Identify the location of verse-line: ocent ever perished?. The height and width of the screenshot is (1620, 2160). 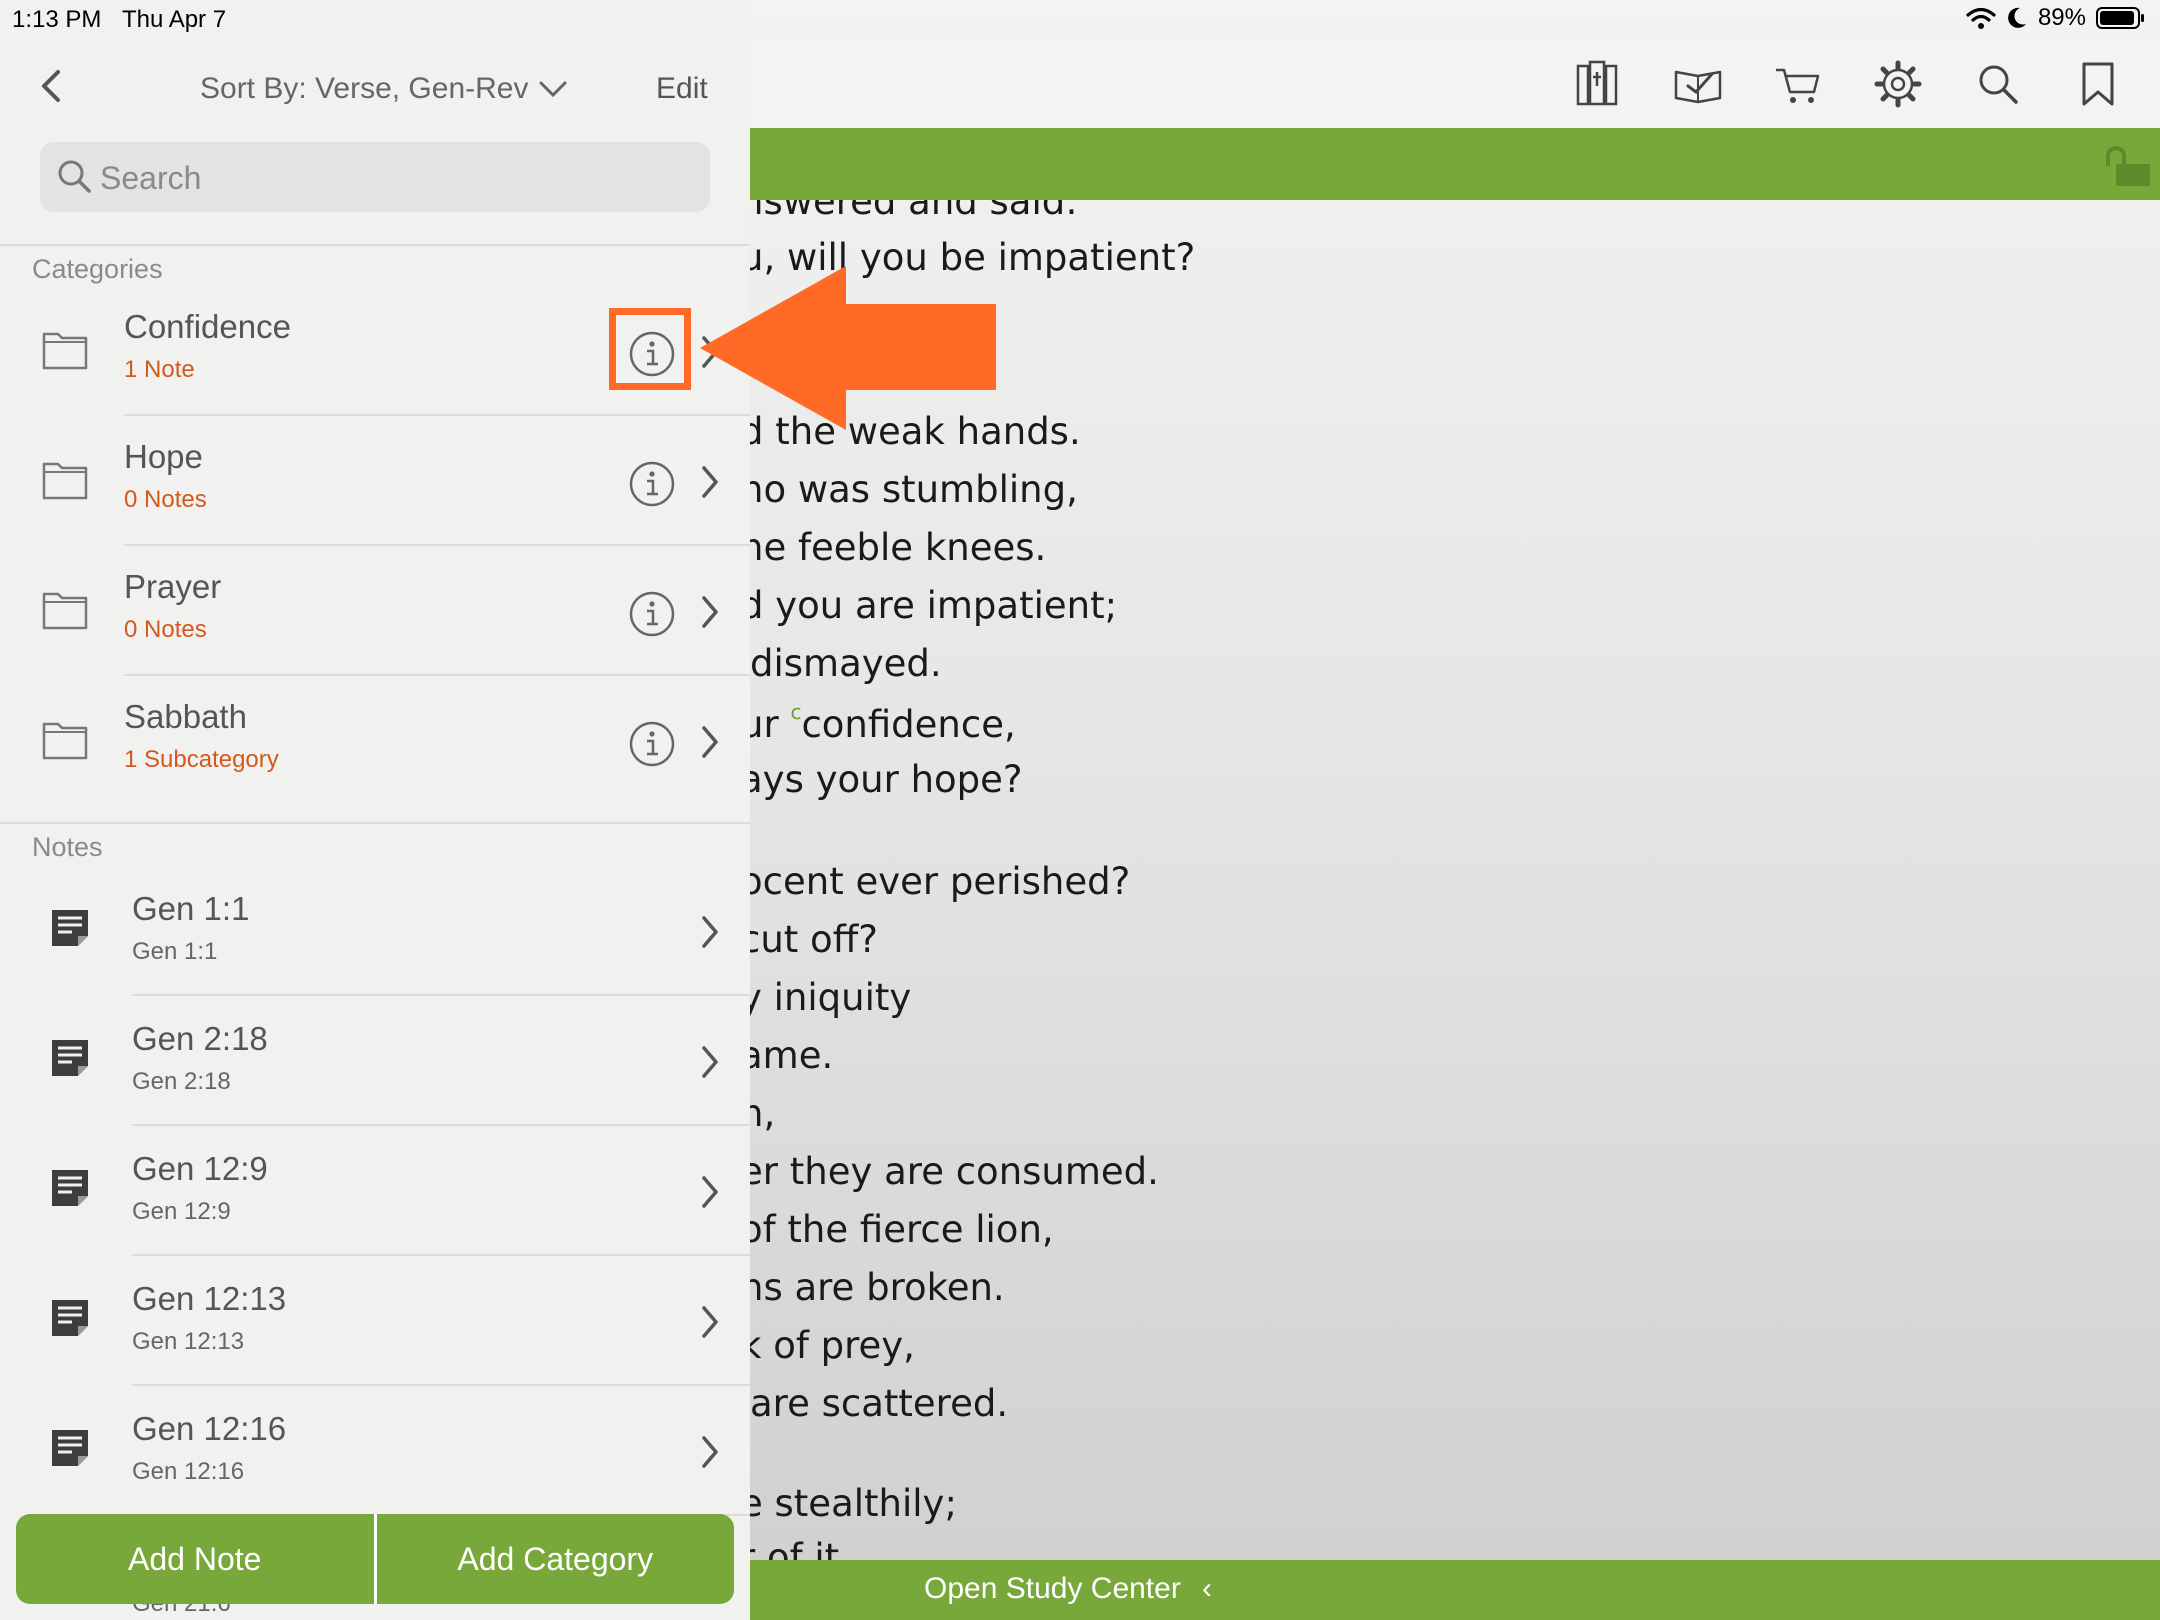
(935, 881).